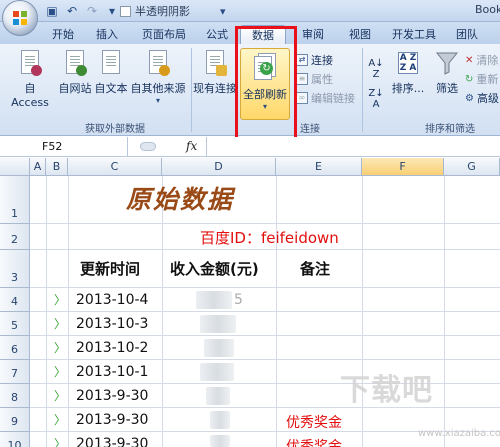  What do you see at coordinates (467, 34) in the screenshot?
I see `tab-team: 团队` at bounding box center [467, 34].